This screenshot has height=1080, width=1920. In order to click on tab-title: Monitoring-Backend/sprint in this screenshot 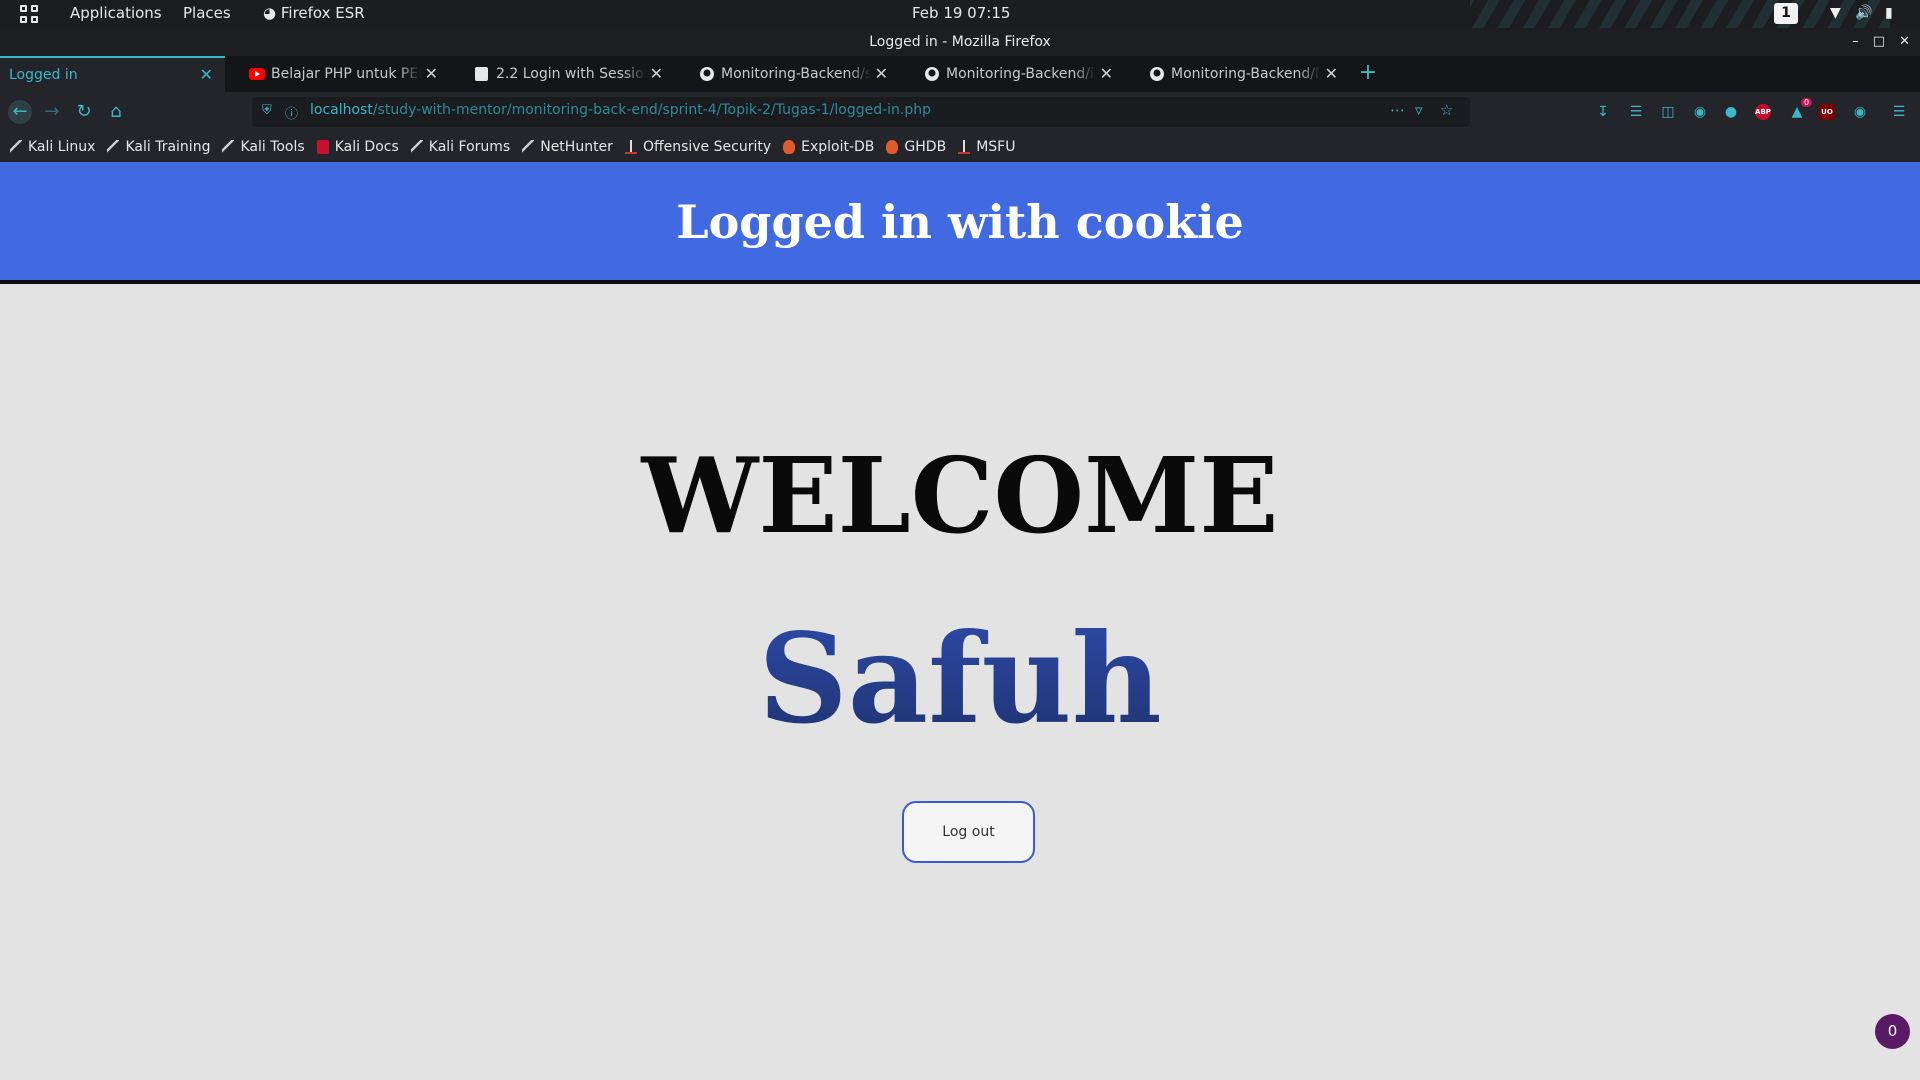, I will do `click(796, 74)`.